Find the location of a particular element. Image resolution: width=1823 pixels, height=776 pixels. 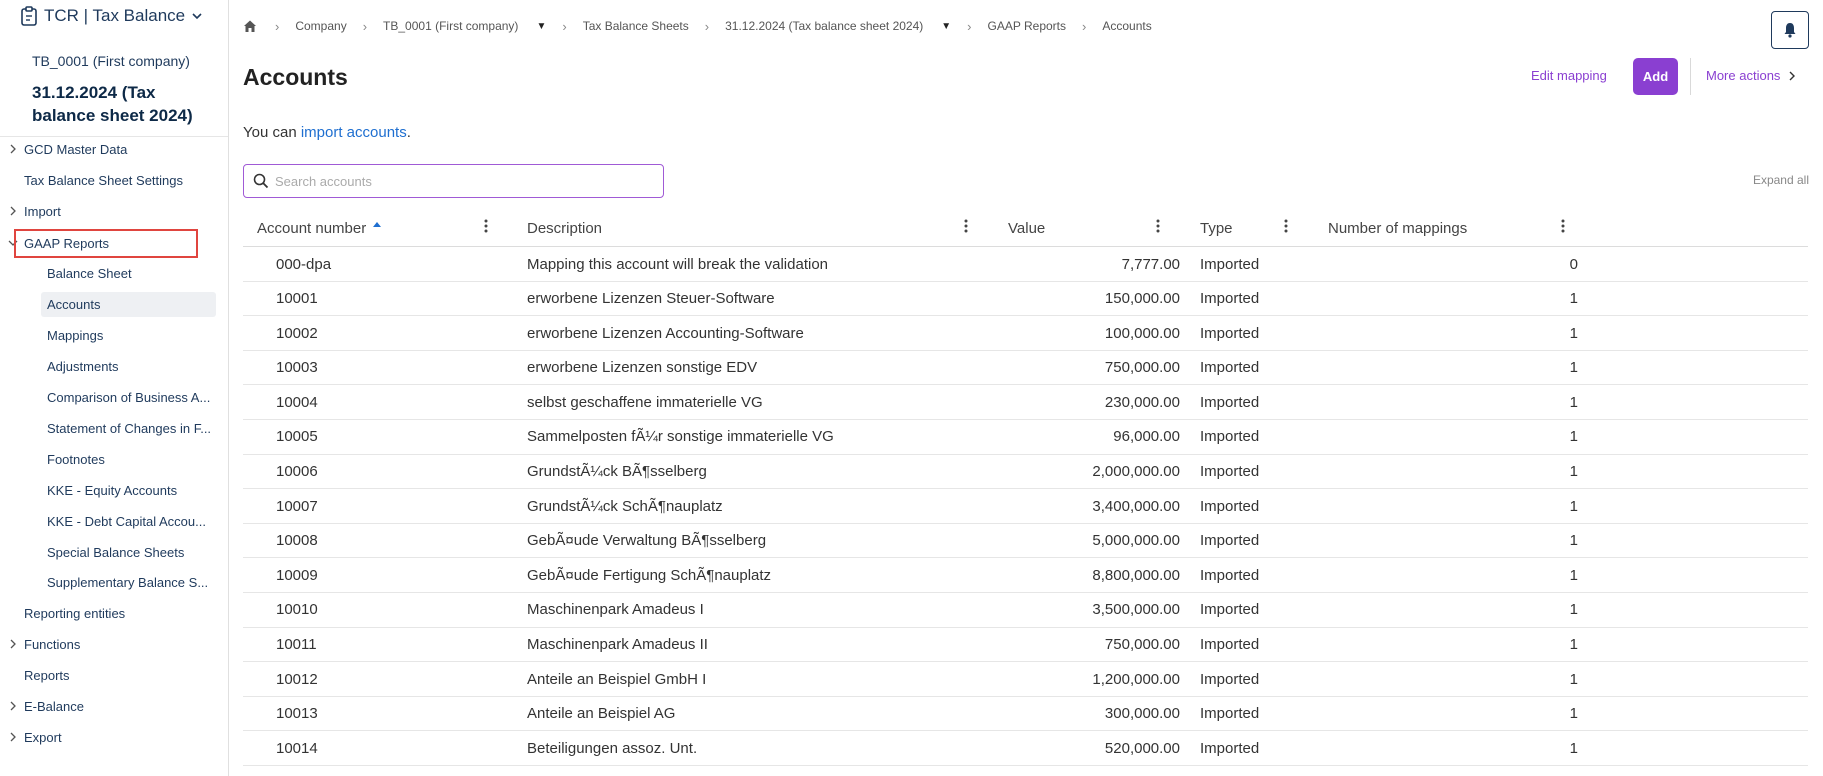

cell-description: Beteiligungen assoz. Unt. is located at coordinates (612, 748).